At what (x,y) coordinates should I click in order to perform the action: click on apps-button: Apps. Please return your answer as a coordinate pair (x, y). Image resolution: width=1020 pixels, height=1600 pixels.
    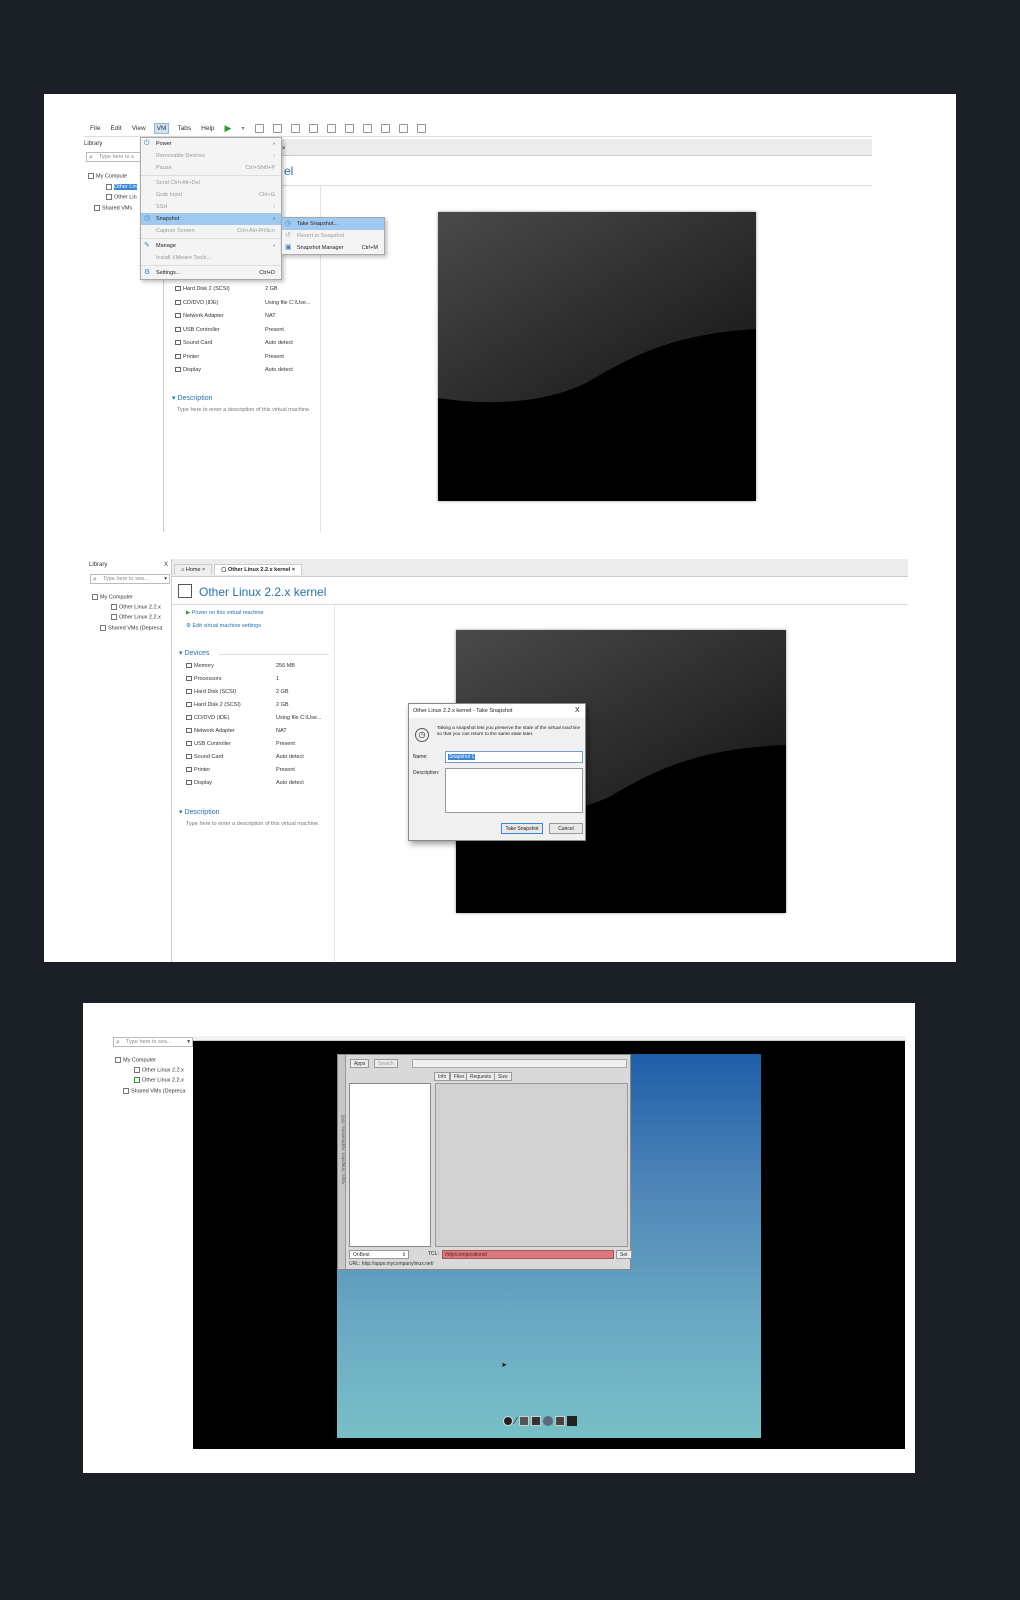
    Looking at the image, I should click on (360, 1063).